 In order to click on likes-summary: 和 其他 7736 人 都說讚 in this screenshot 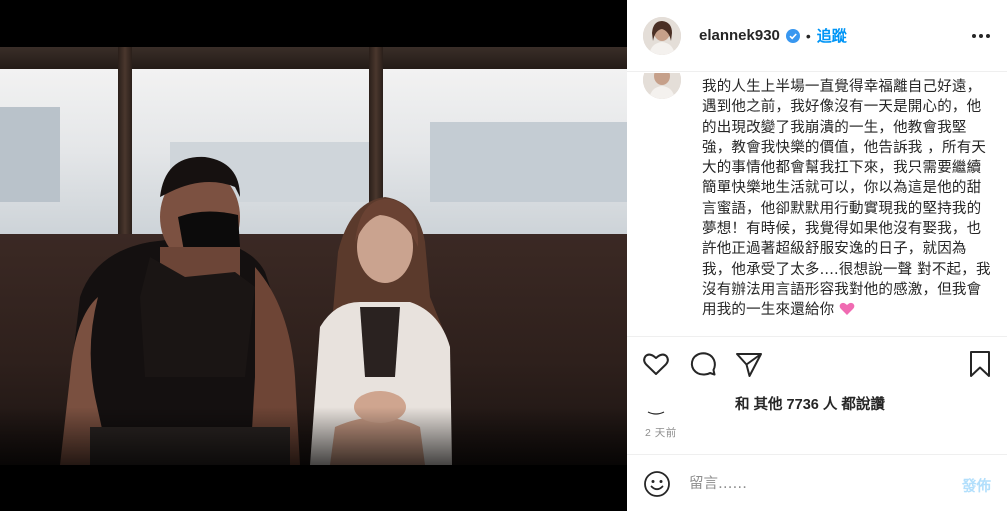, I will do `click(810, 403)`.